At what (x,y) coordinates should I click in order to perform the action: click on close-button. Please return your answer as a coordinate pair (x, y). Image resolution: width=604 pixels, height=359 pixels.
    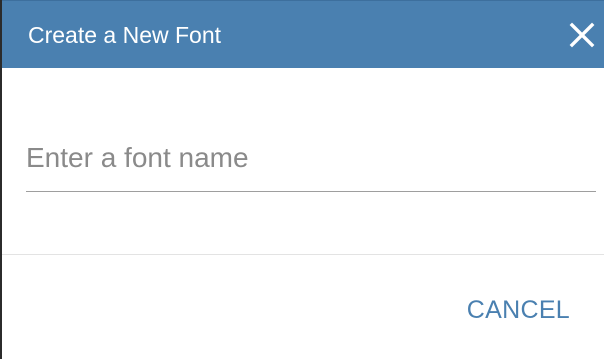
    Looking at the image, I should click on (582, 35).